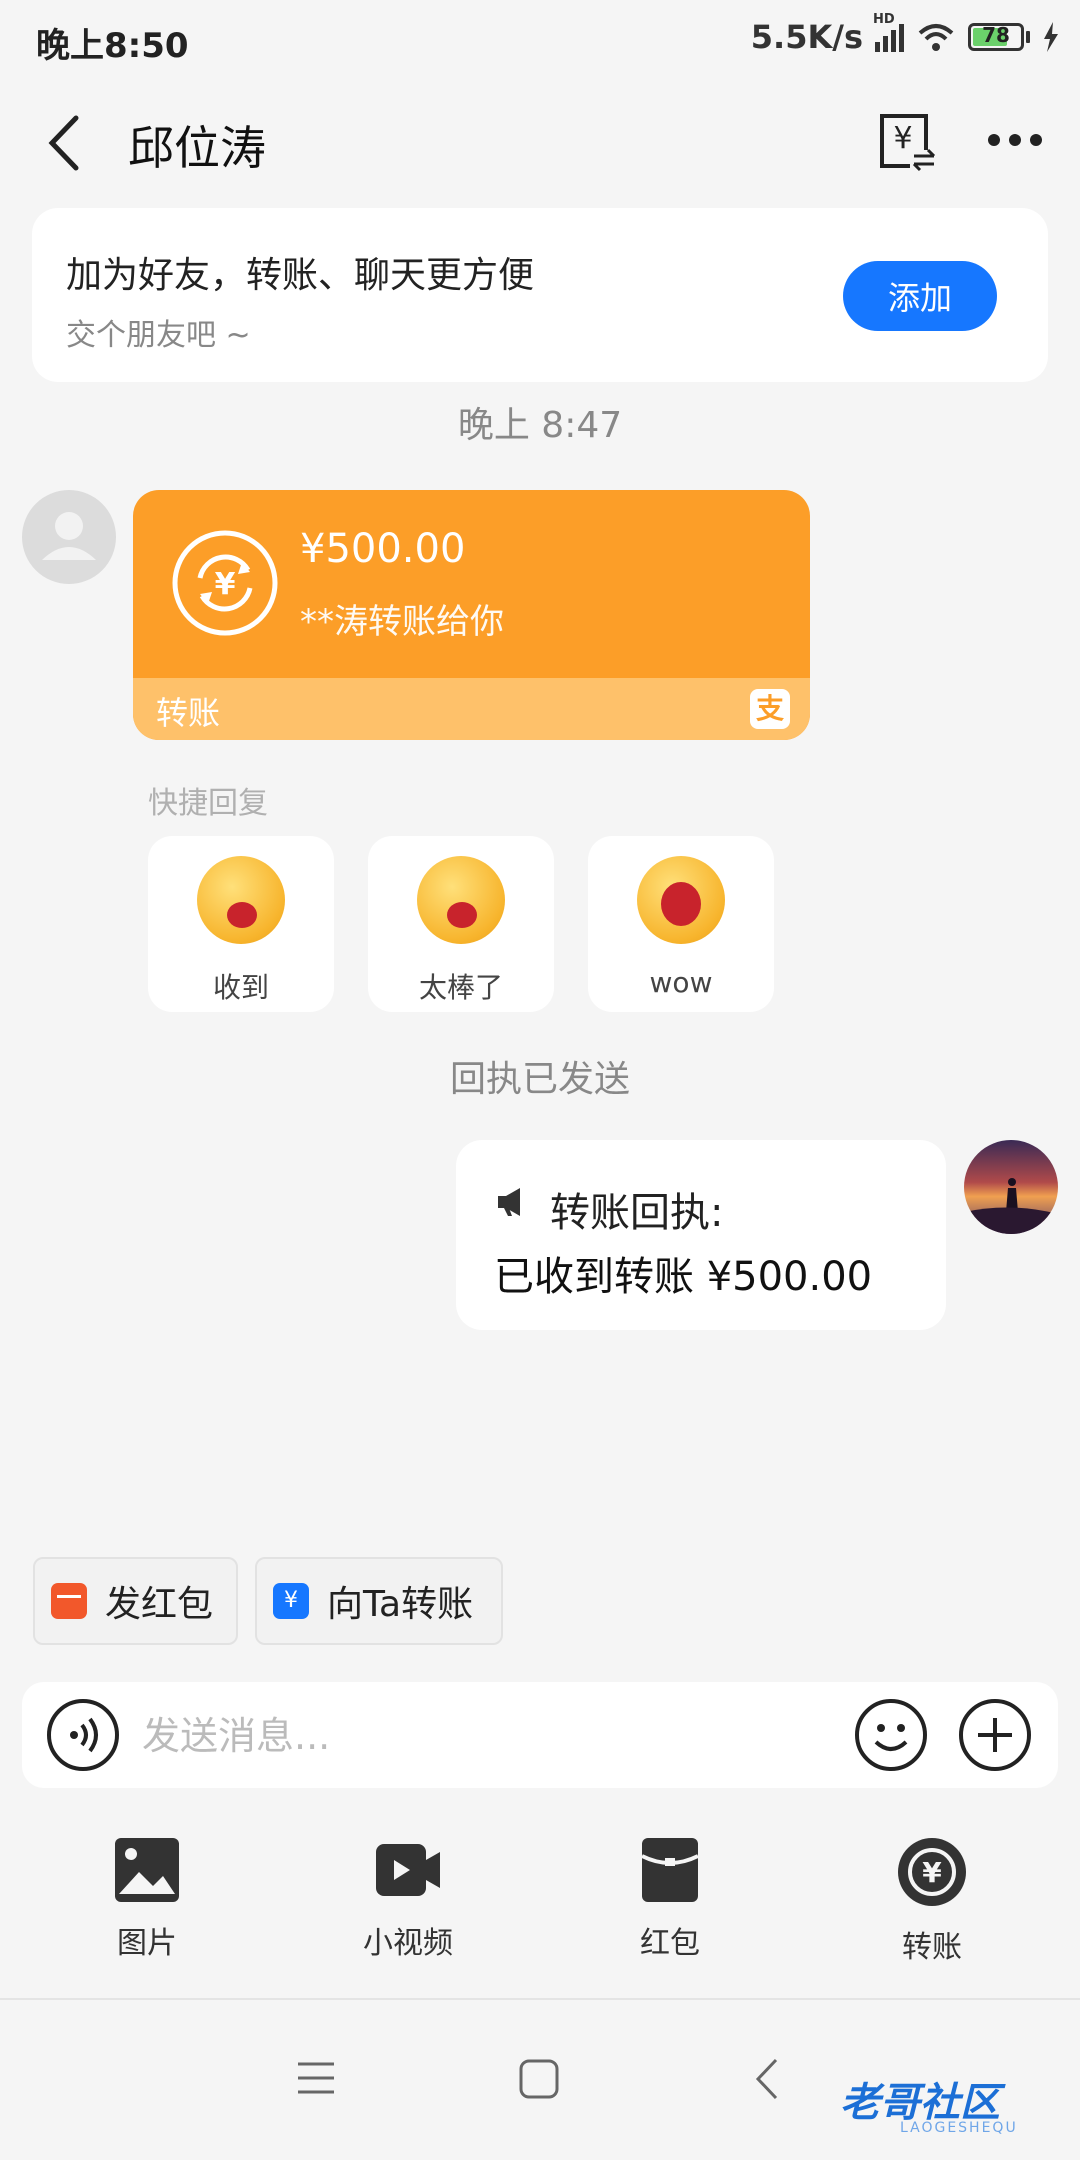  I want to click on quick-reply-received: 收到, so click(241, 924).